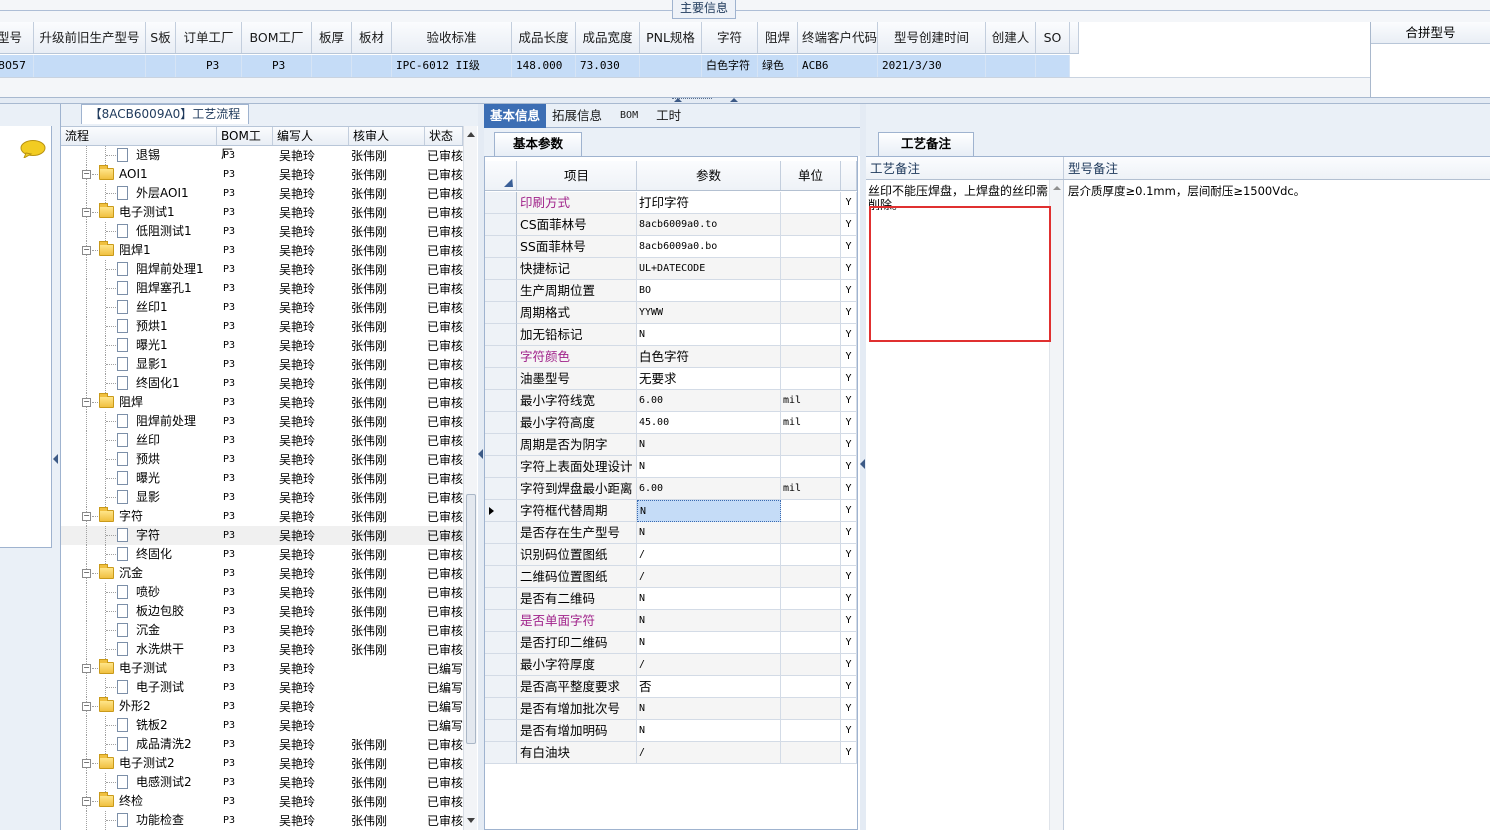 This screenshot has width=1490, height=830. Describe the element at coordinates (139, 516) in the screenshot. I see `tree-node: − 字符` at that location.